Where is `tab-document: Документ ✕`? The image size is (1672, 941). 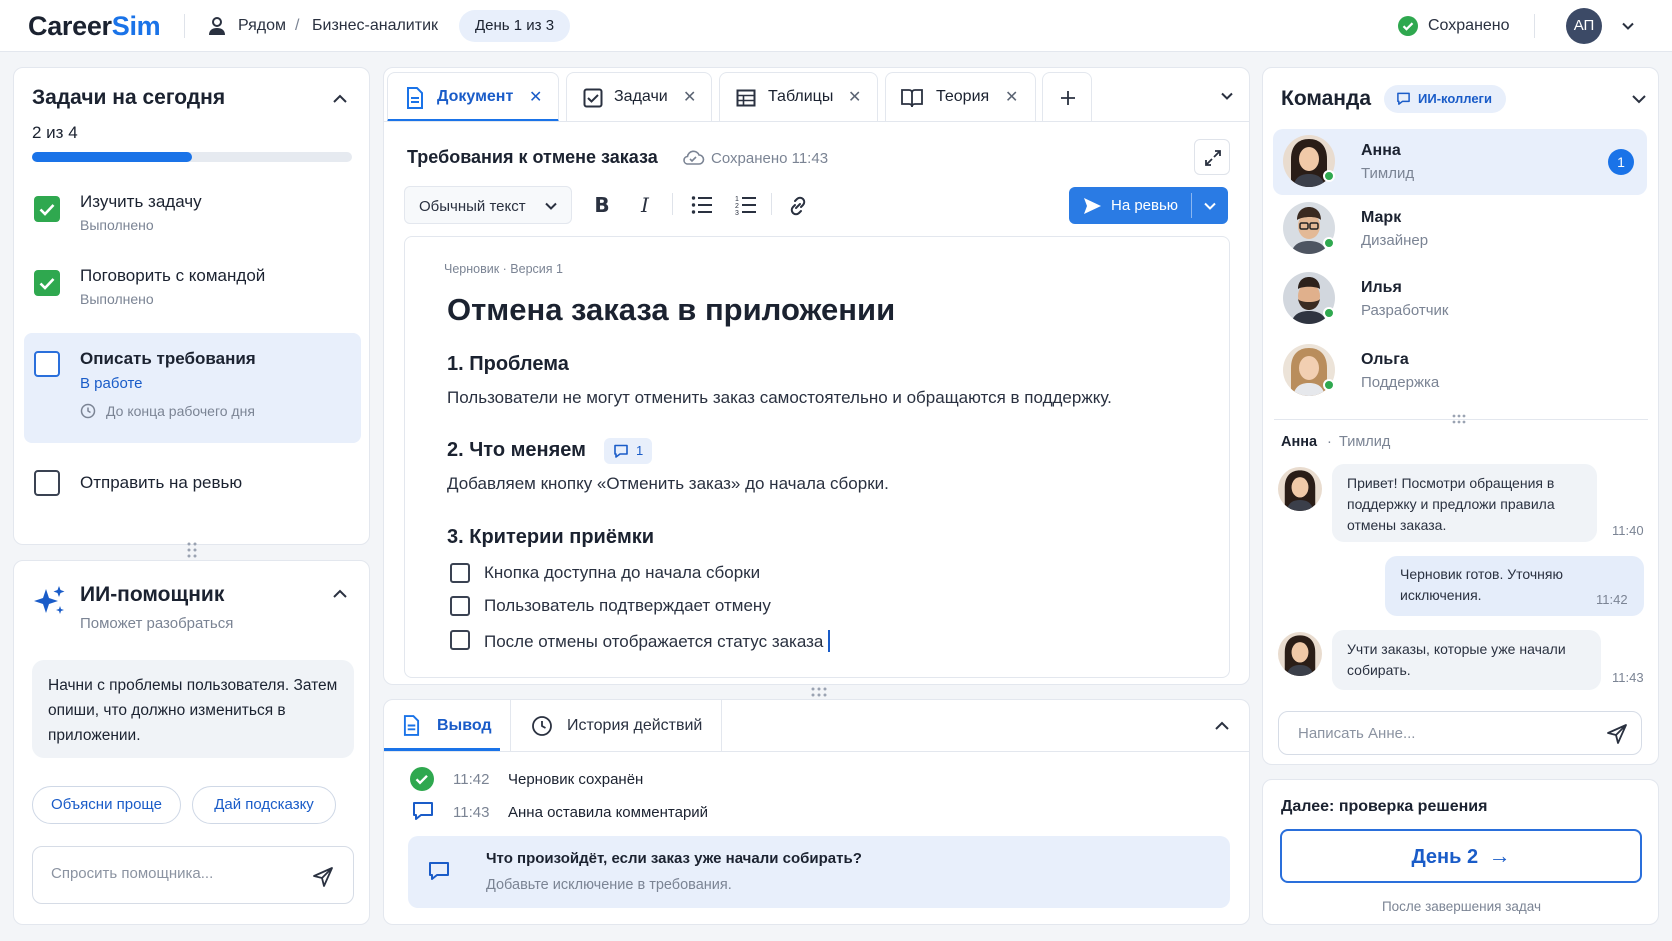 tab-document: Документ ✕ is located at coordinates (473, 97).